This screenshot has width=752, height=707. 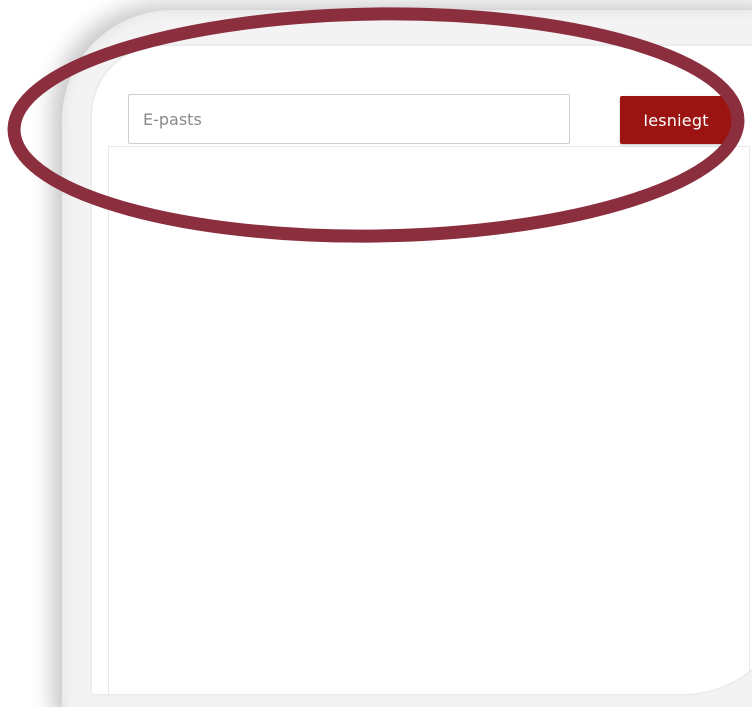 I want to click on submit-button: Iesniegt, so click(x=676, y=120).